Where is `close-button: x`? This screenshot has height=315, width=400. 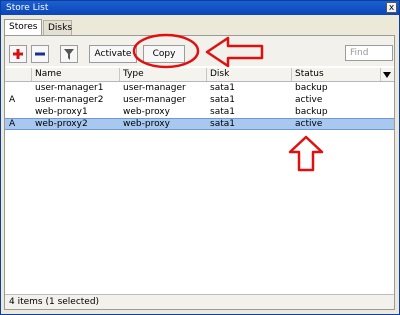
close-button: x is located at coordinates (391, 7).